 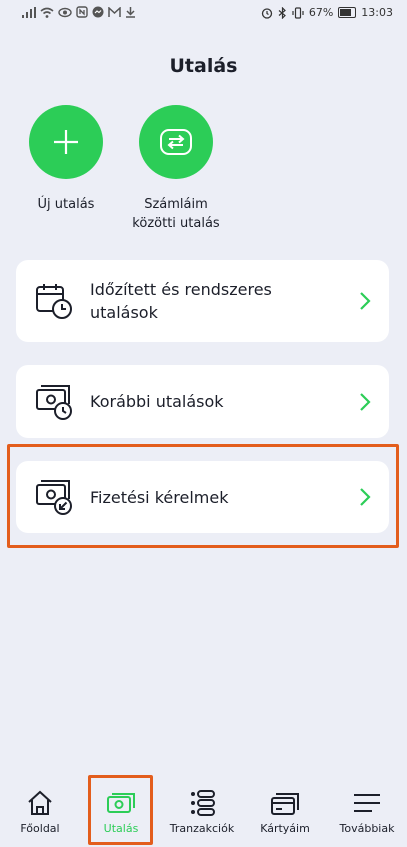 What do you see at coordinates (266, 13) in the screenshot?
I see `alarm-icon` at bounding box center [266, 13].